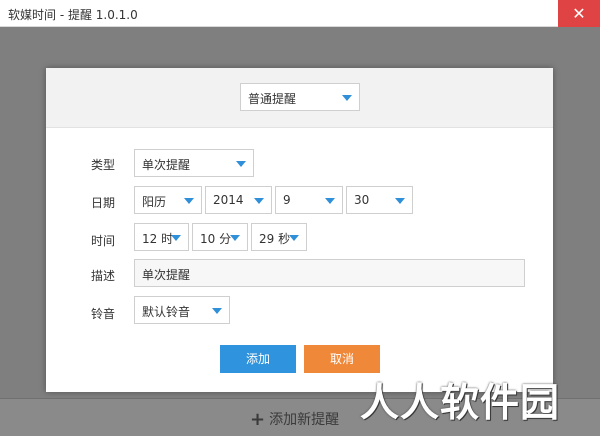  What do you see at coordinates (309, 200) in the screenshot?
I see `month-select: 9` at bounding box center [309, 200].